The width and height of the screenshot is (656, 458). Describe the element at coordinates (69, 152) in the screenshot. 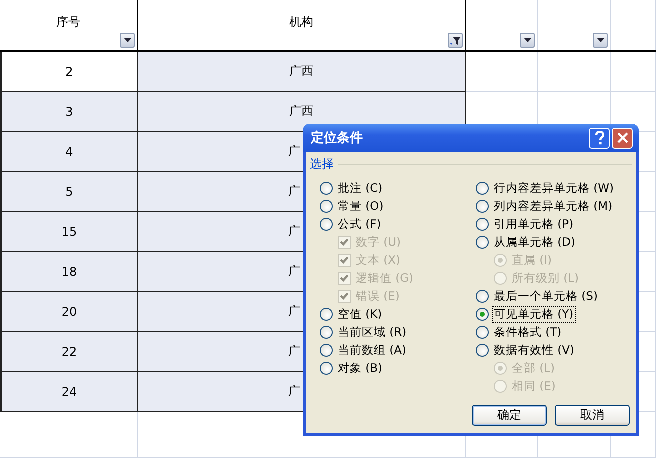

I see `table-cell: 4` at that location.